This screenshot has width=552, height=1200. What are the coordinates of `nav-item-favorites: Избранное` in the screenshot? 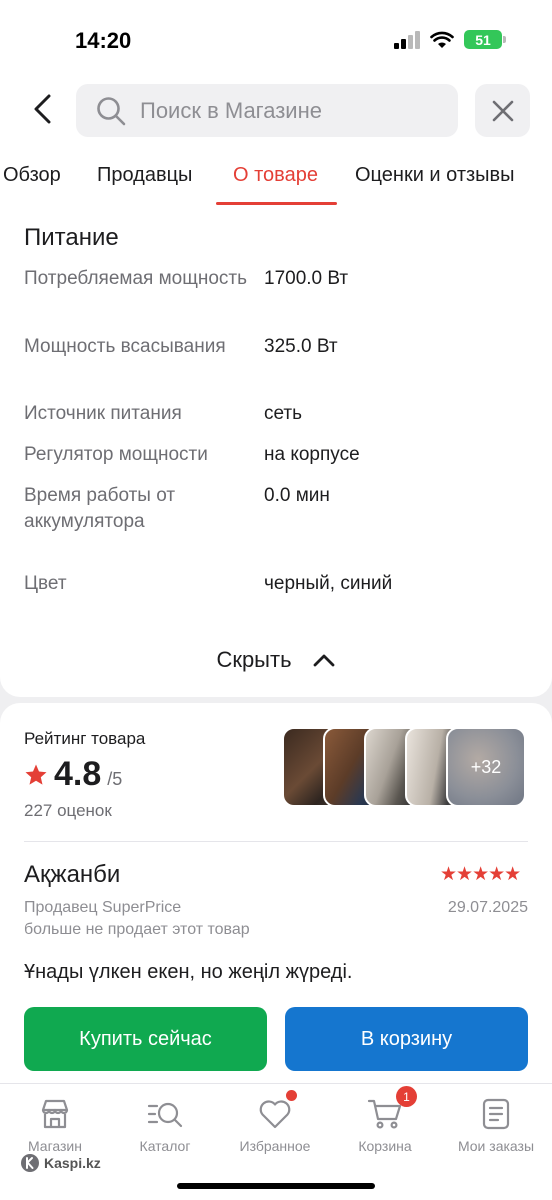 It's located at (275, 1122).